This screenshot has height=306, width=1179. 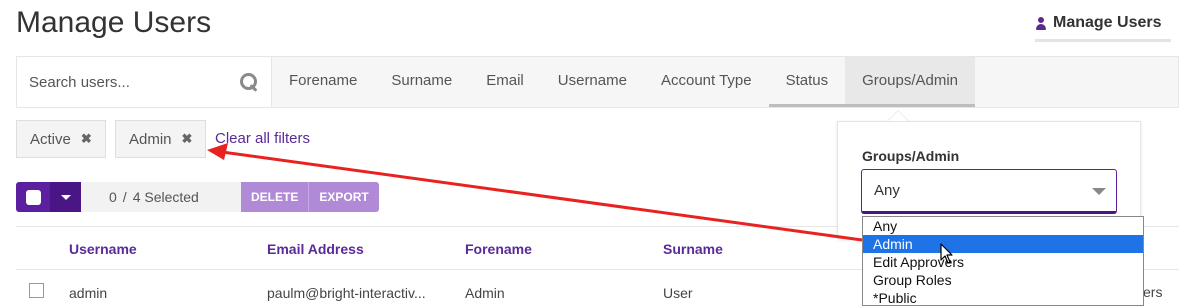 I want to click on popover-caret-inner, so click(x=898, y=116).